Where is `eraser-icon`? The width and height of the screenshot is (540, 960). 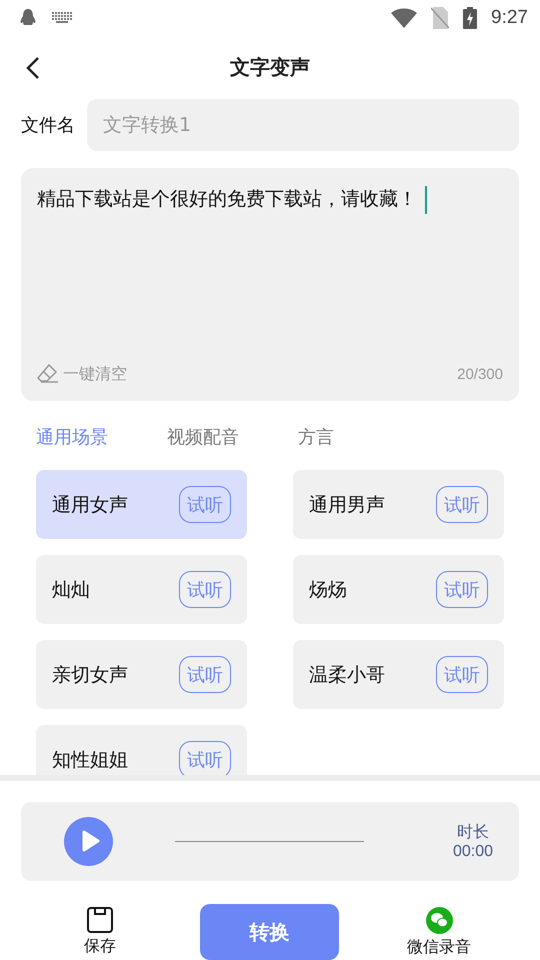 eraser-icon is located at coordinates (48, 374).